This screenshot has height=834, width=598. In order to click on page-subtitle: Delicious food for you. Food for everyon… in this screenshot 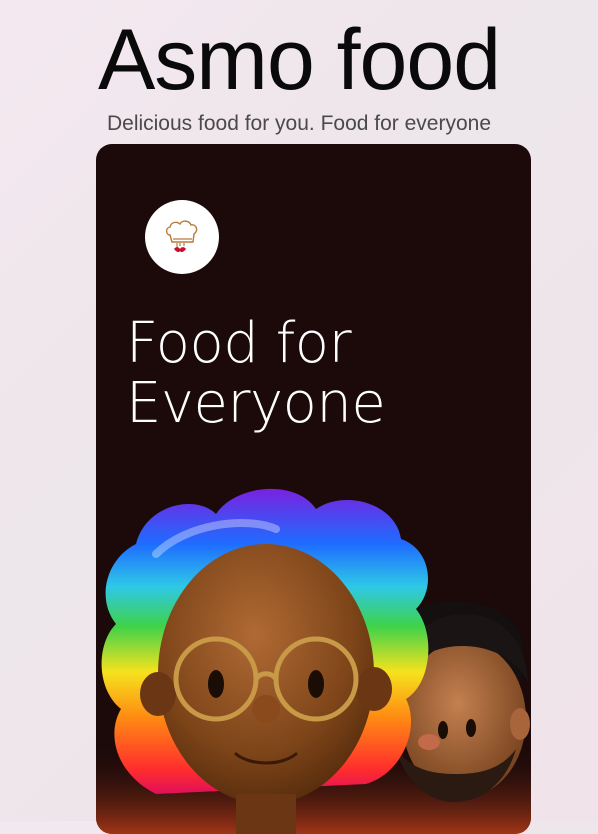, I will do `click(299, 123)`.